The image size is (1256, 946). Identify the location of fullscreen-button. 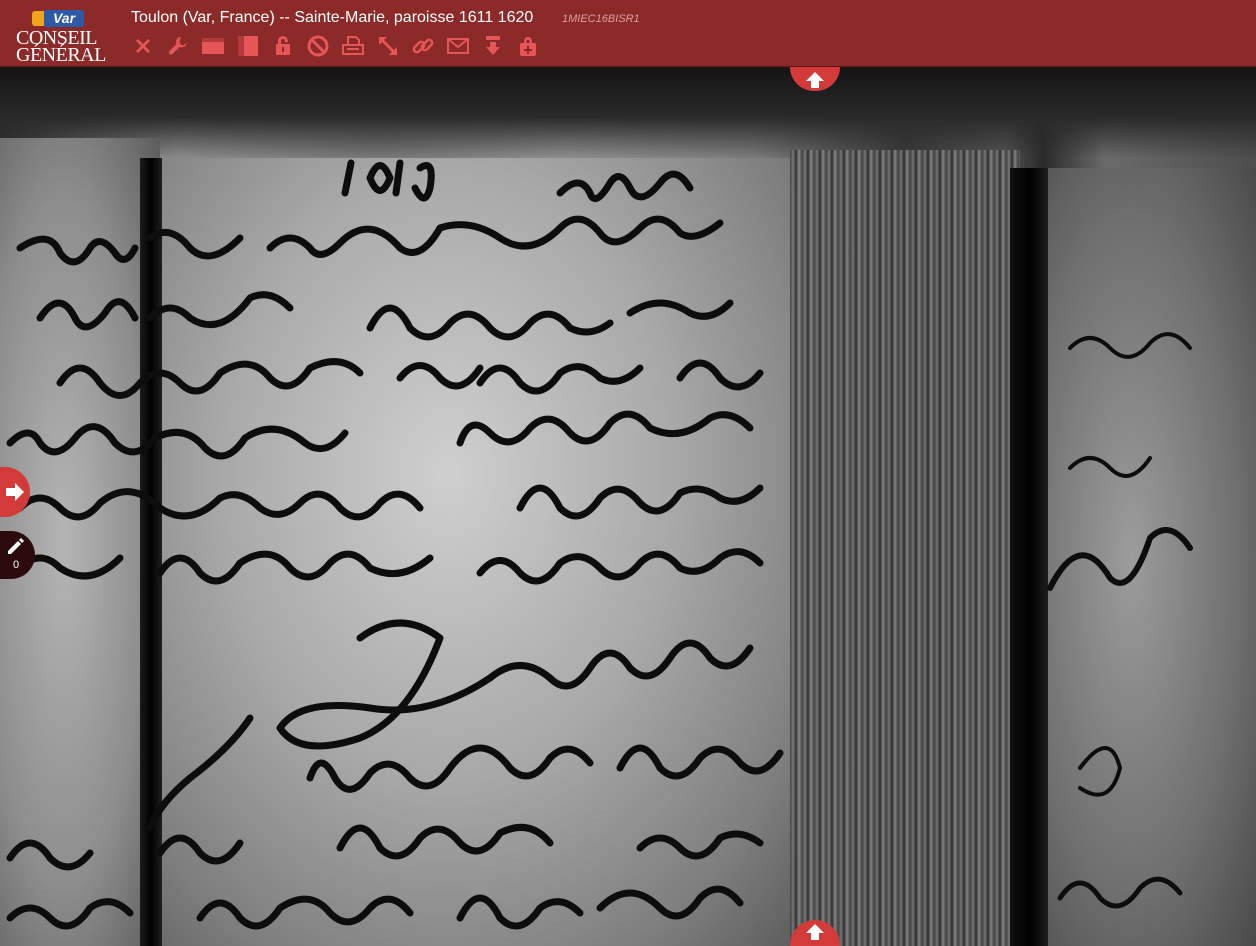
(388, 46).